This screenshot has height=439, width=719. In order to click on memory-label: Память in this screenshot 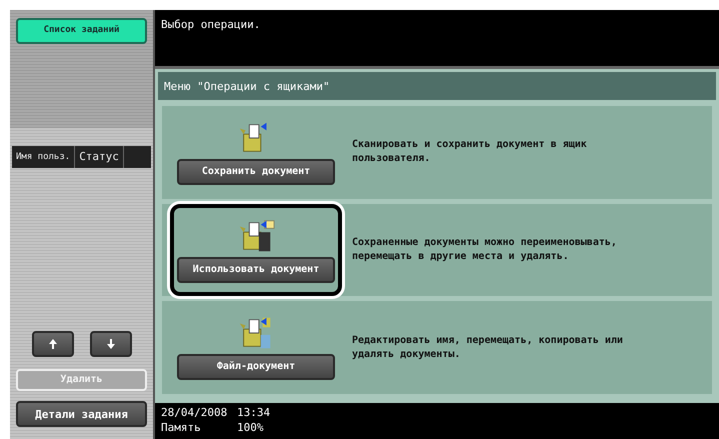, I will do `click(181, 428)`.